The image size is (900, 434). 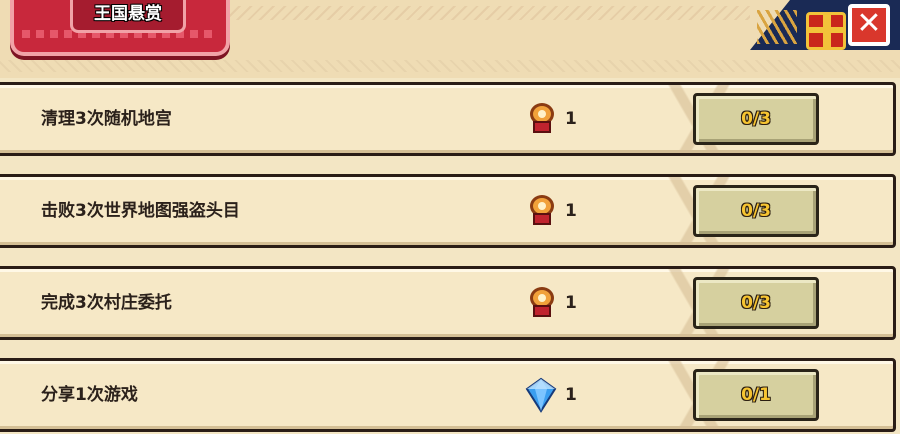 What do you see at coordinates (106, 303) in the screenshot?
I see `quest-name: 完成3次村庄委托` at bounding box center [106, 303].